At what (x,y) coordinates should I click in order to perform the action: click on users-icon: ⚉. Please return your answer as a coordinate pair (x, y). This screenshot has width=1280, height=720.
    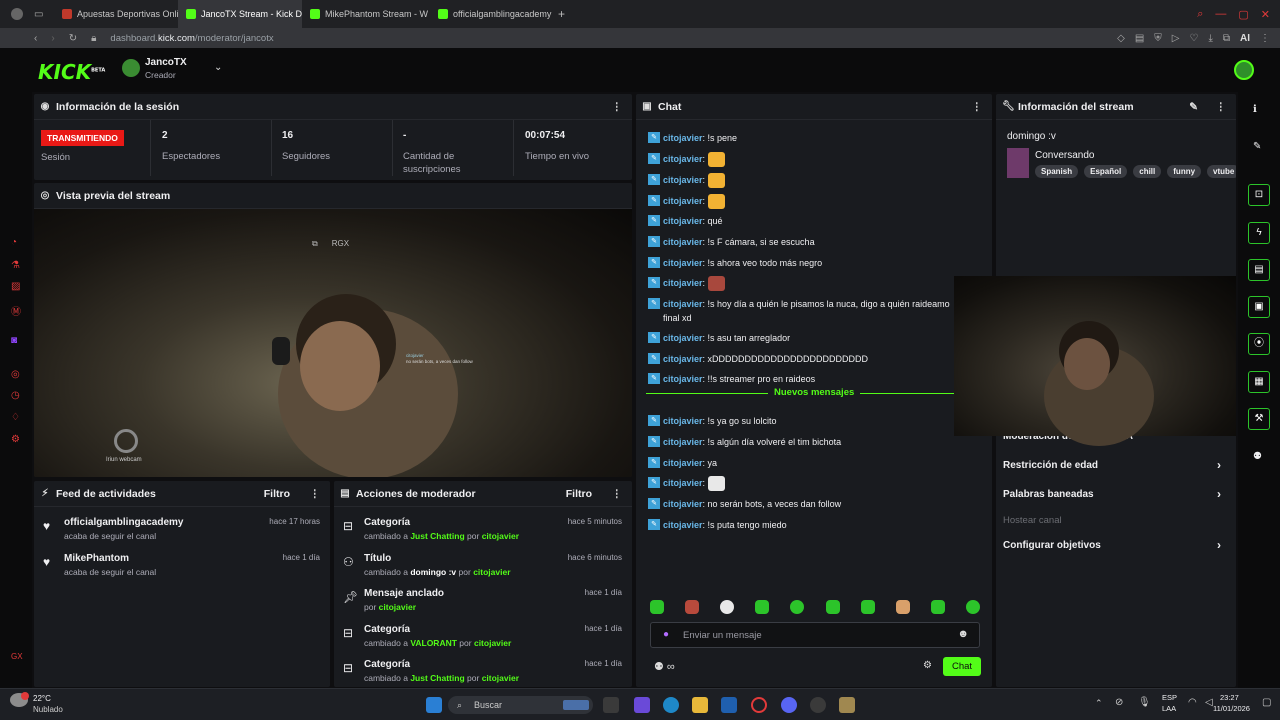
    Looking at the image, I should click on (1257, 456).